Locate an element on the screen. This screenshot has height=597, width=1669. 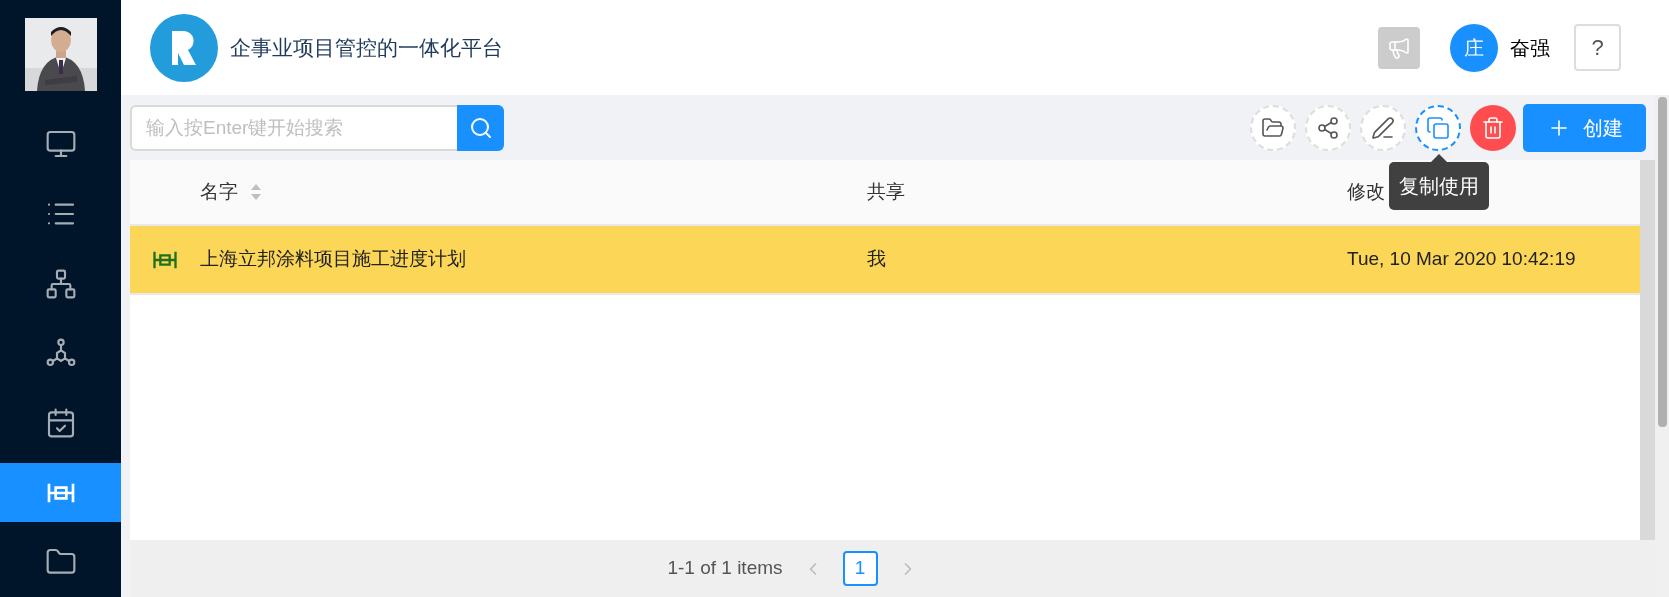
copy-icon is located at coordinates (1438, 127).